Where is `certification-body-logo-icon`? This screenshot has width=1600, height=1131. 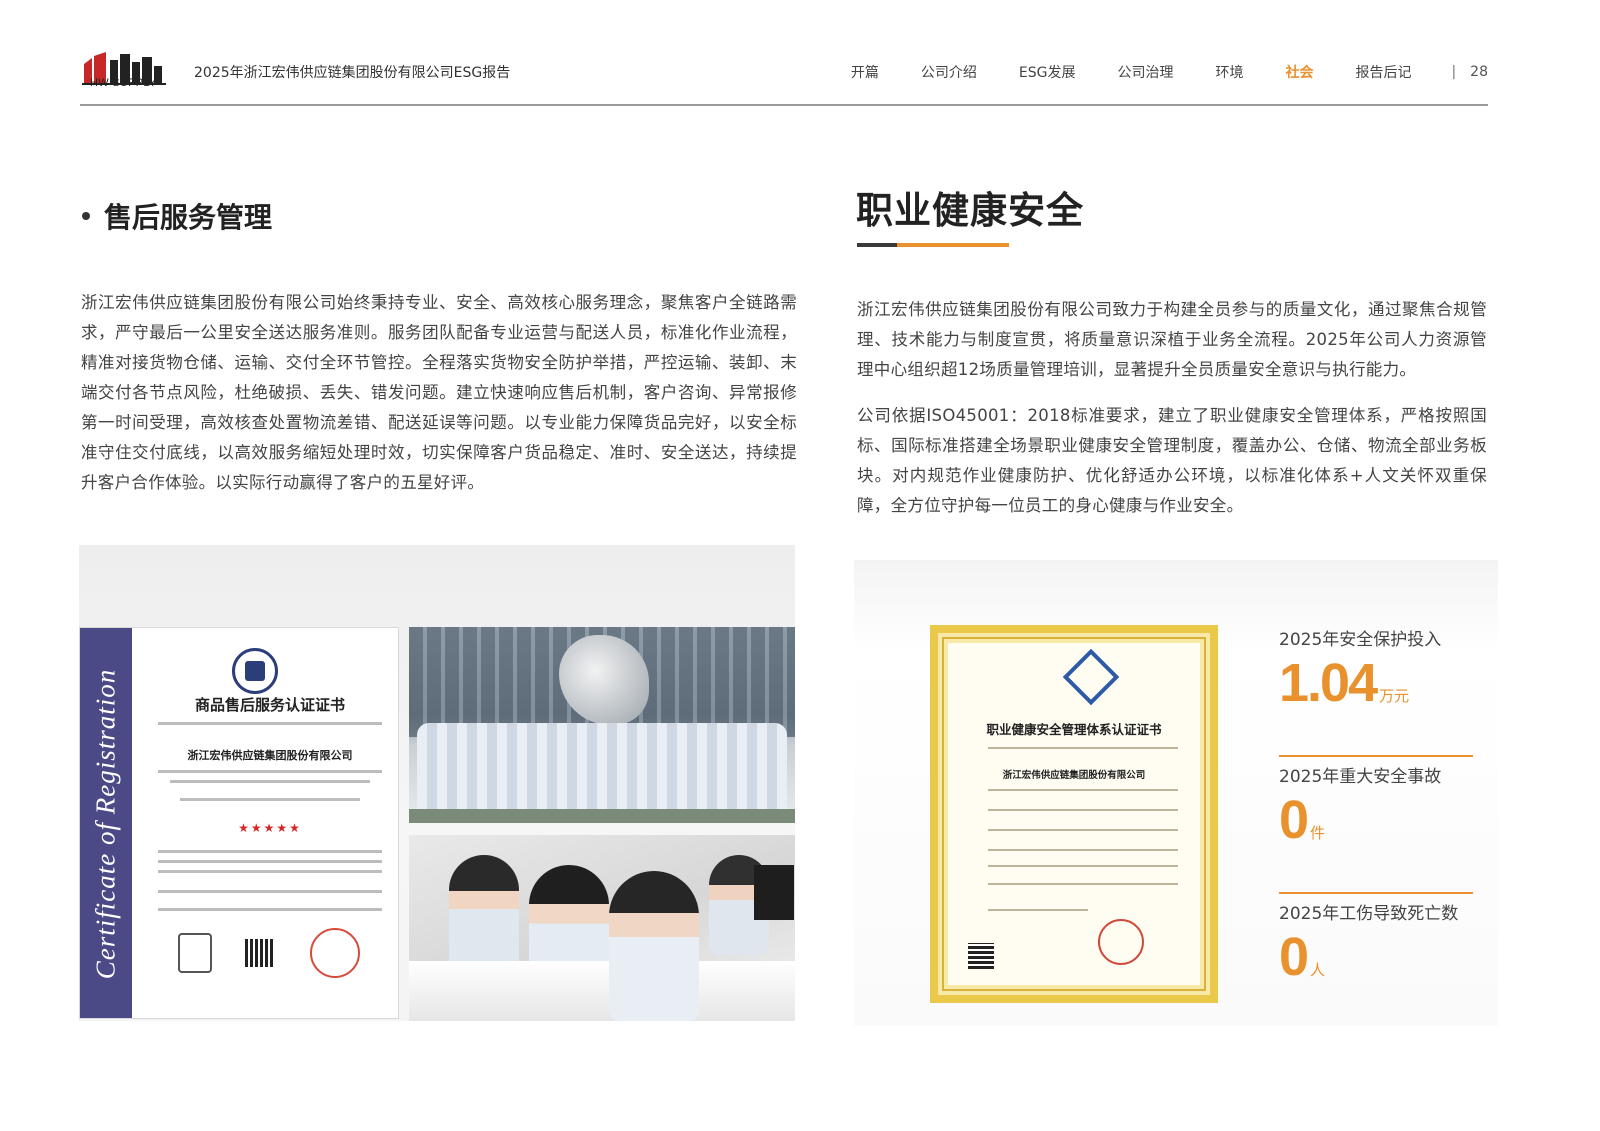 certification-body-logo-icon is located at coordinates (195, 953).